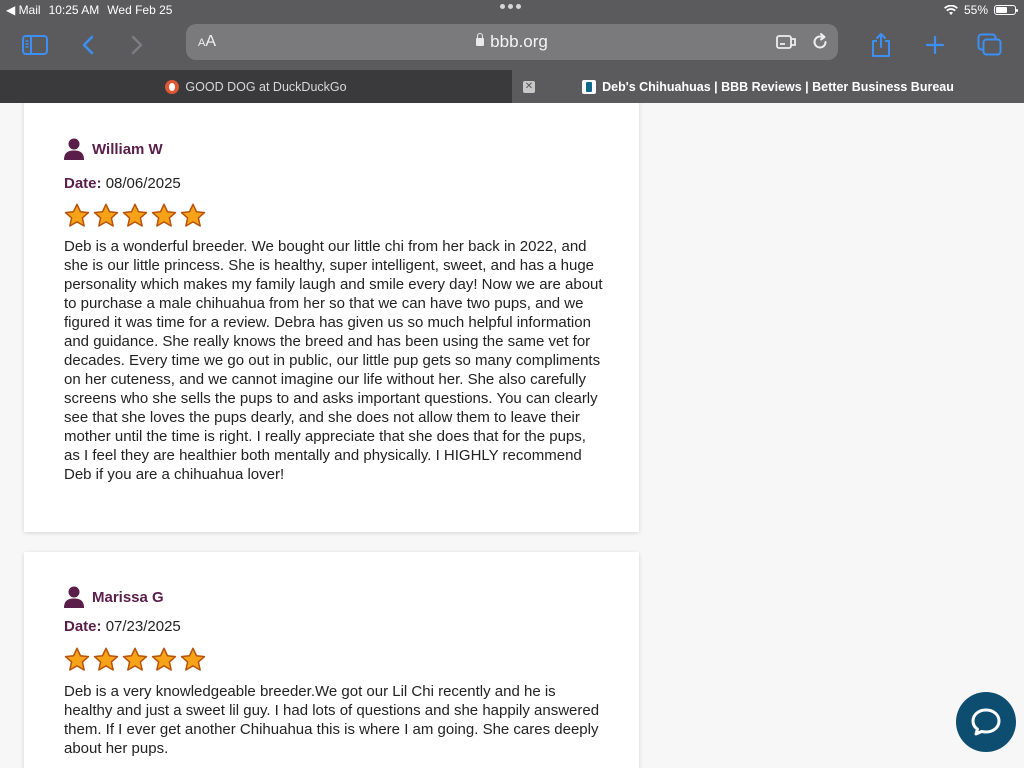 Image resolution: width=1024 pixels, height=768 pixels. I want to click on wifi-icon, so click(950, 9).